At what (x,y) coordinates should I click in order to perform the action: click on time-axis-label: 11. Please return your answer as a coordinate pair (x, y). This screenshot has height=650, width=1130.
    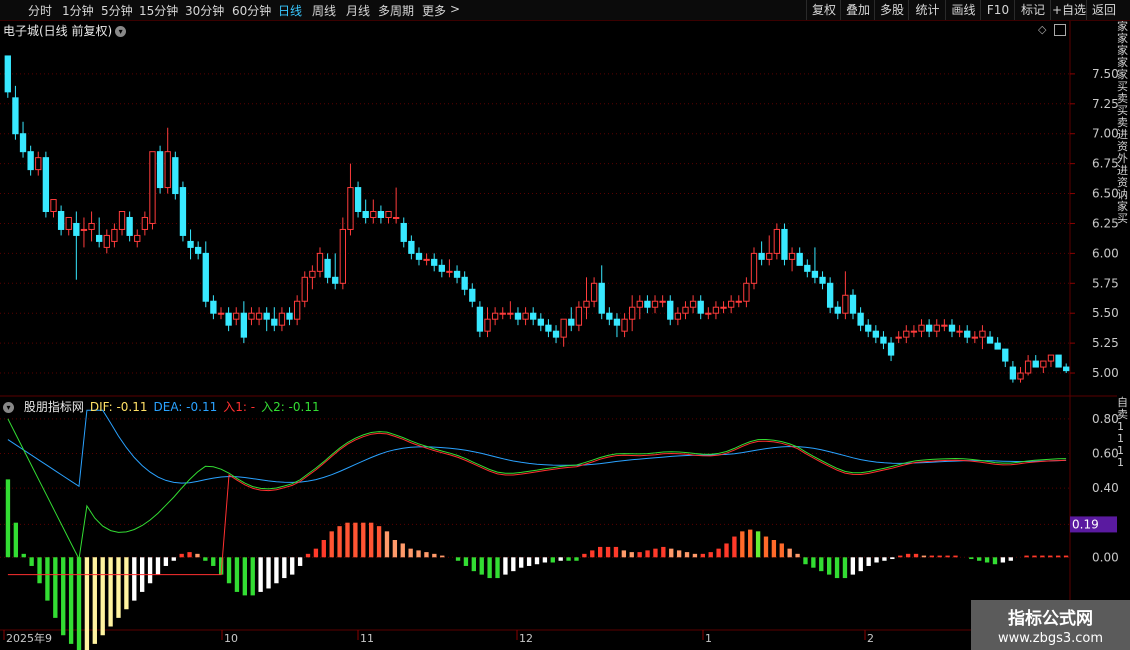
    Looking at the image, I should click on (367, 638).